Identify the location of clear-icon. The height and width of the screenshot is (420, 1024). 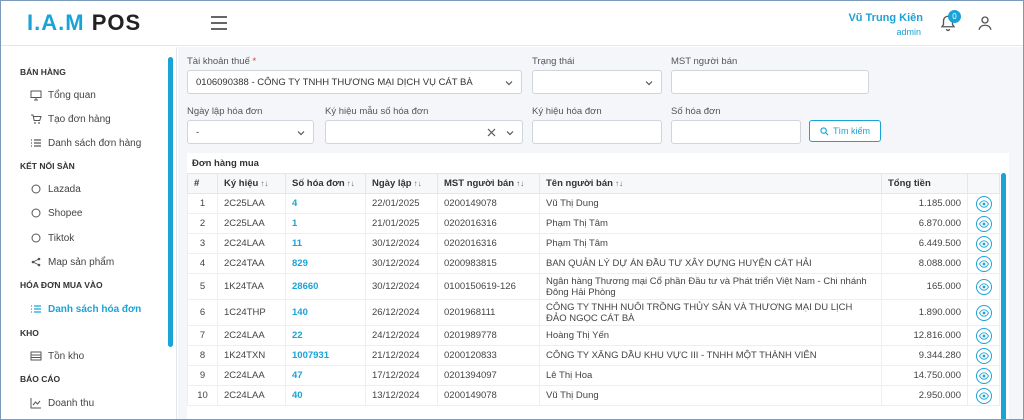
(491, 132).